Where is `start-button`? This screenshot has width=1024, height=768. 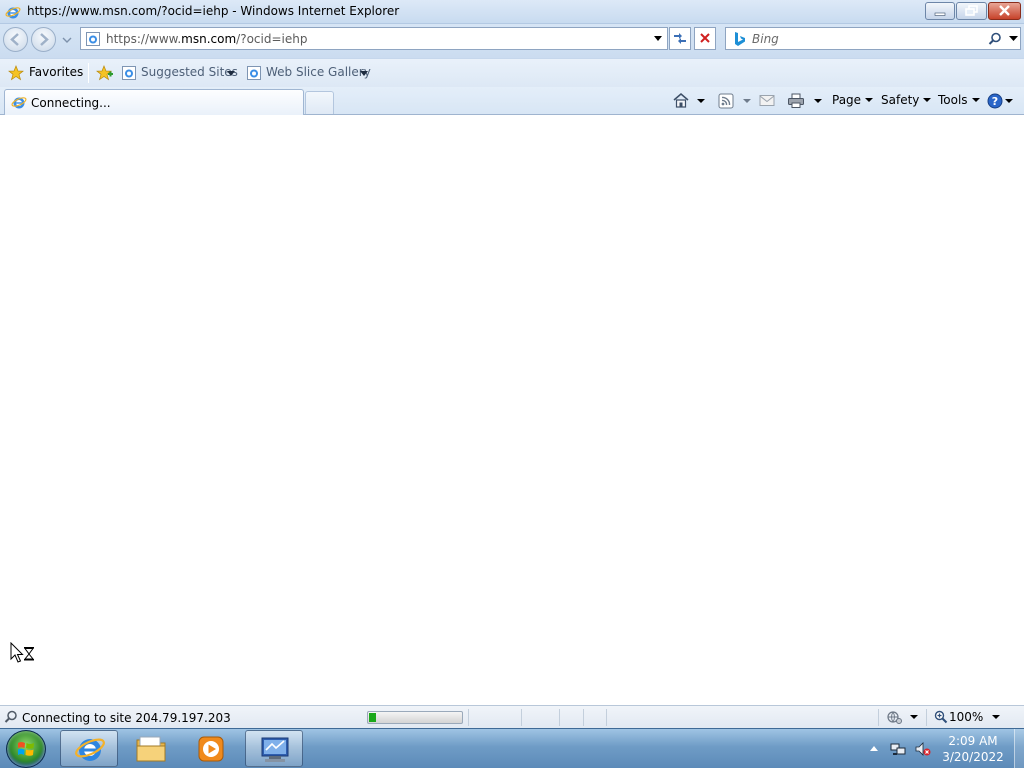 start-button is located at coordinates (26, 749).